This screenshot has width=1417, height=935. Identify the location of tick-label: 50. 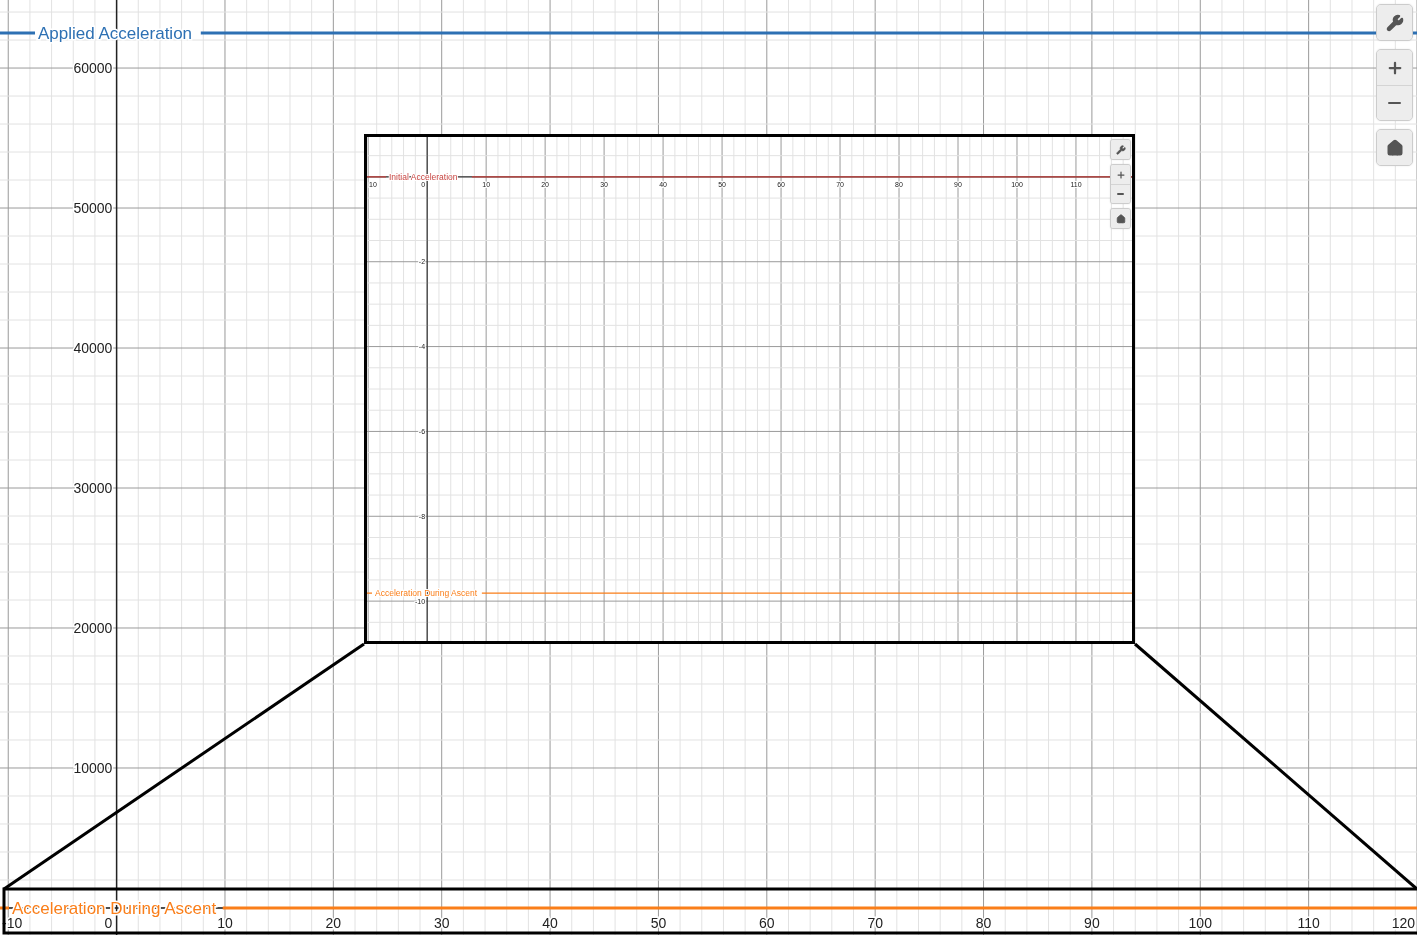
(658, 923).